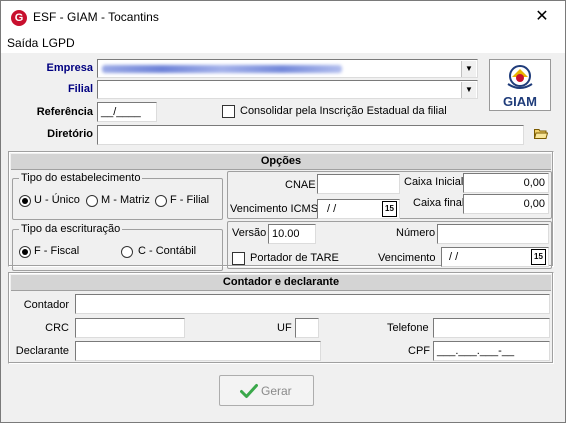 Image resolution: width=566 pixels, height=423 pixels. I want to click on consolidar-checkbox, so click(228, 111).